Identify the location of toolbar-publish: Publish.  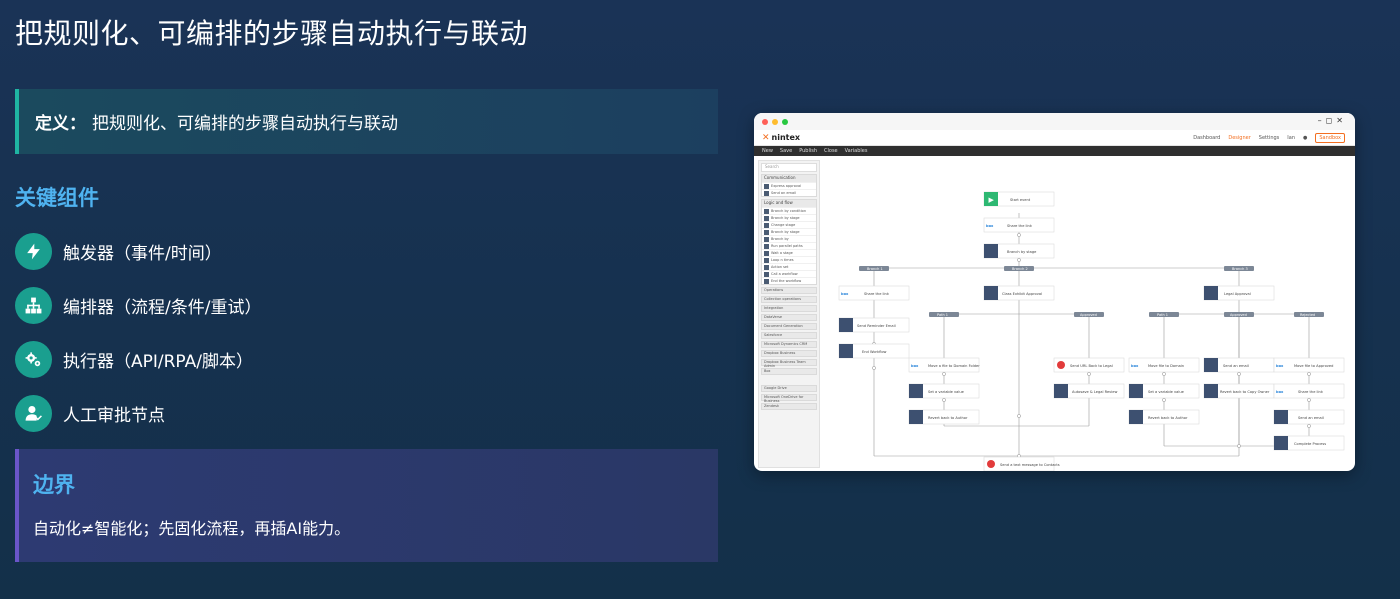
(808, 151).